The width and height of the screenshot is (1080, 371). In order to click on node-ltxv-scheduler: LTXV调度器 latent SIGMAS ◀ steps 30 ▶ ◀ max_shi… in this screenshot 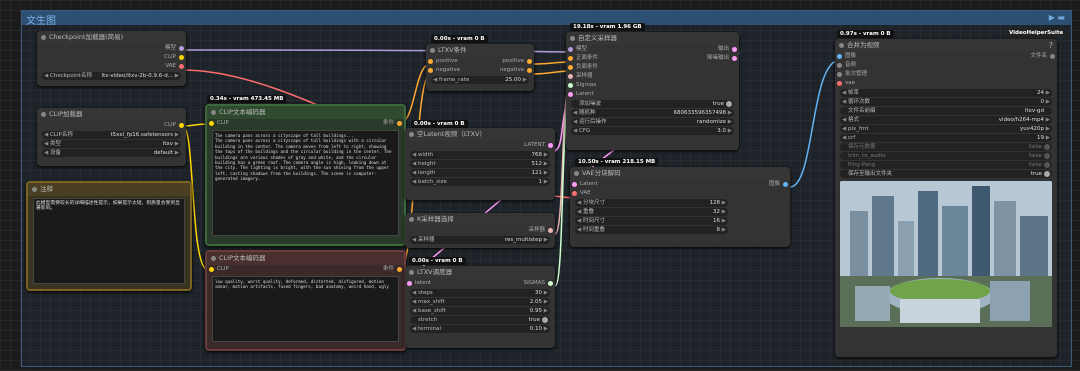, I will do `click(480, 307)`.